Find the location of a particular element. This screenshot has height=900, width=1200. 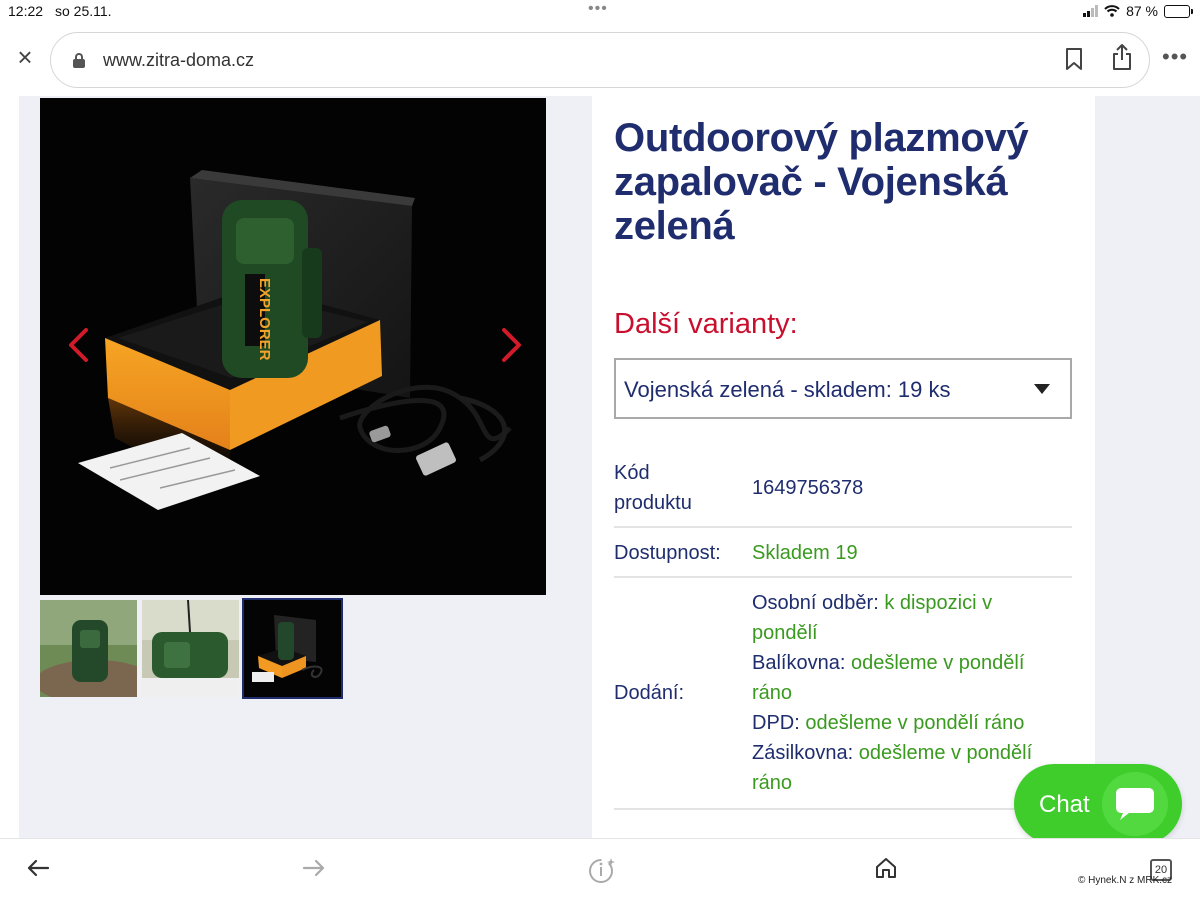

delivery-option: Zásilkovna: odešleme v pondělí ráno is located at coordinates (907, 768).